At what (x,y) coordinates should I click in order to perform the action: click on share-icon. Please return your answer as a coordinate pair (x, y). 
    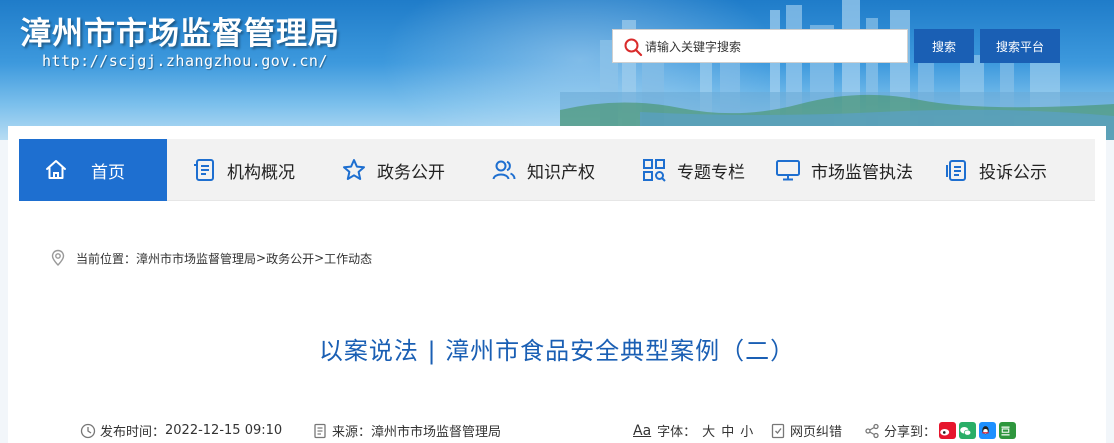
    Looking at the image, I should click on (872, 430).